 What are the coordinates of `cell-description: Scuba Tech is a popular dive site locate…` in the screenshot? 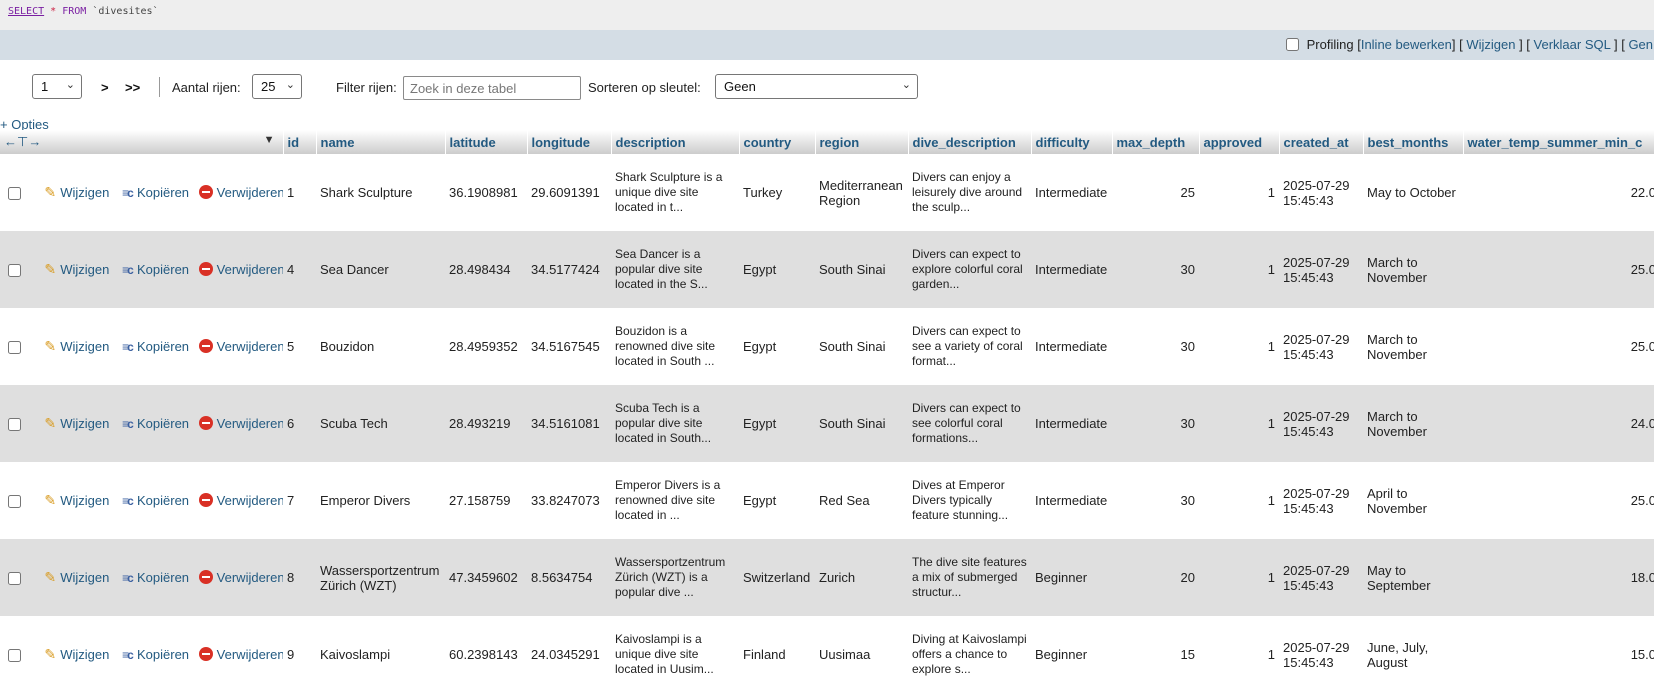 It's located at (675, 423).